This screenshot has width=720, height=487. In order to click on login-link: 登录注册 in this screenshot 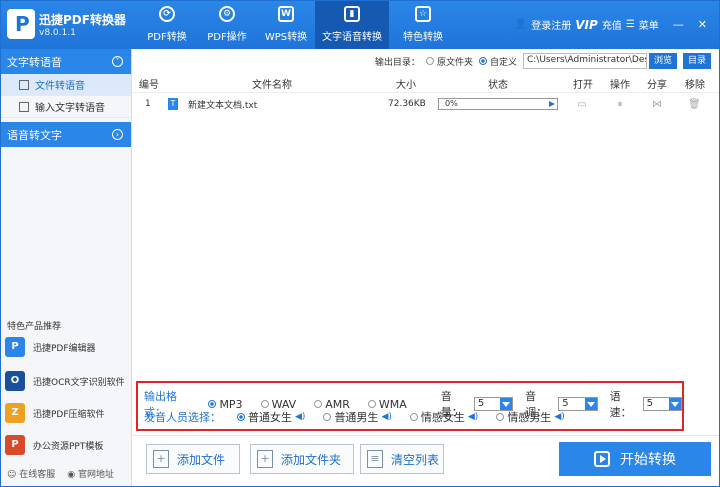, I will do `click(551, 24)`.